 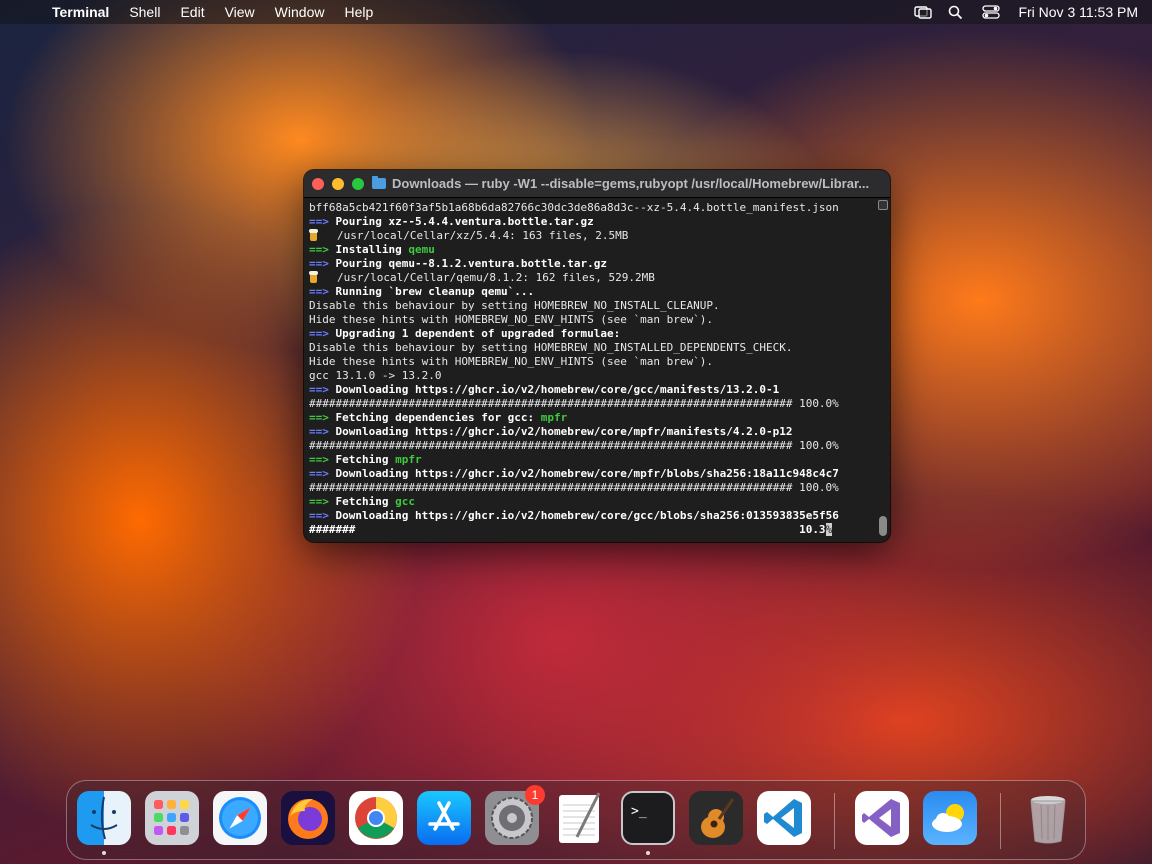 What do you see at coordinates (375, 375) in the screenshot?
I see `line-text: gcc 13.1.0 -> 13.2.0` at bounding box center [375, 375].